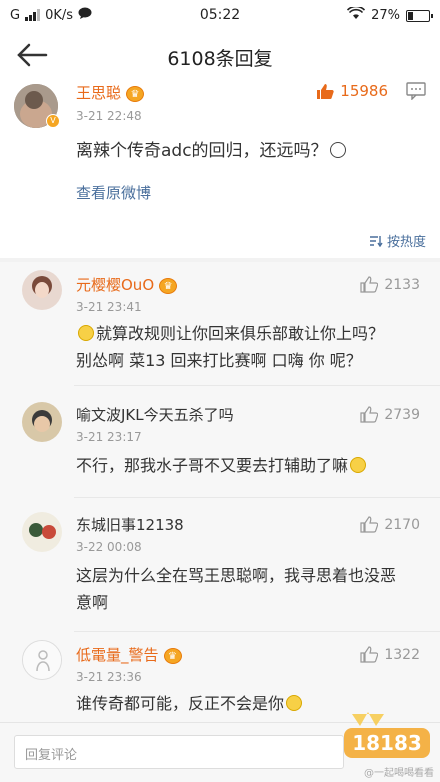 This screenshot has height=782, width=440. I want to click on like-button: 1322, so click(390, 654).